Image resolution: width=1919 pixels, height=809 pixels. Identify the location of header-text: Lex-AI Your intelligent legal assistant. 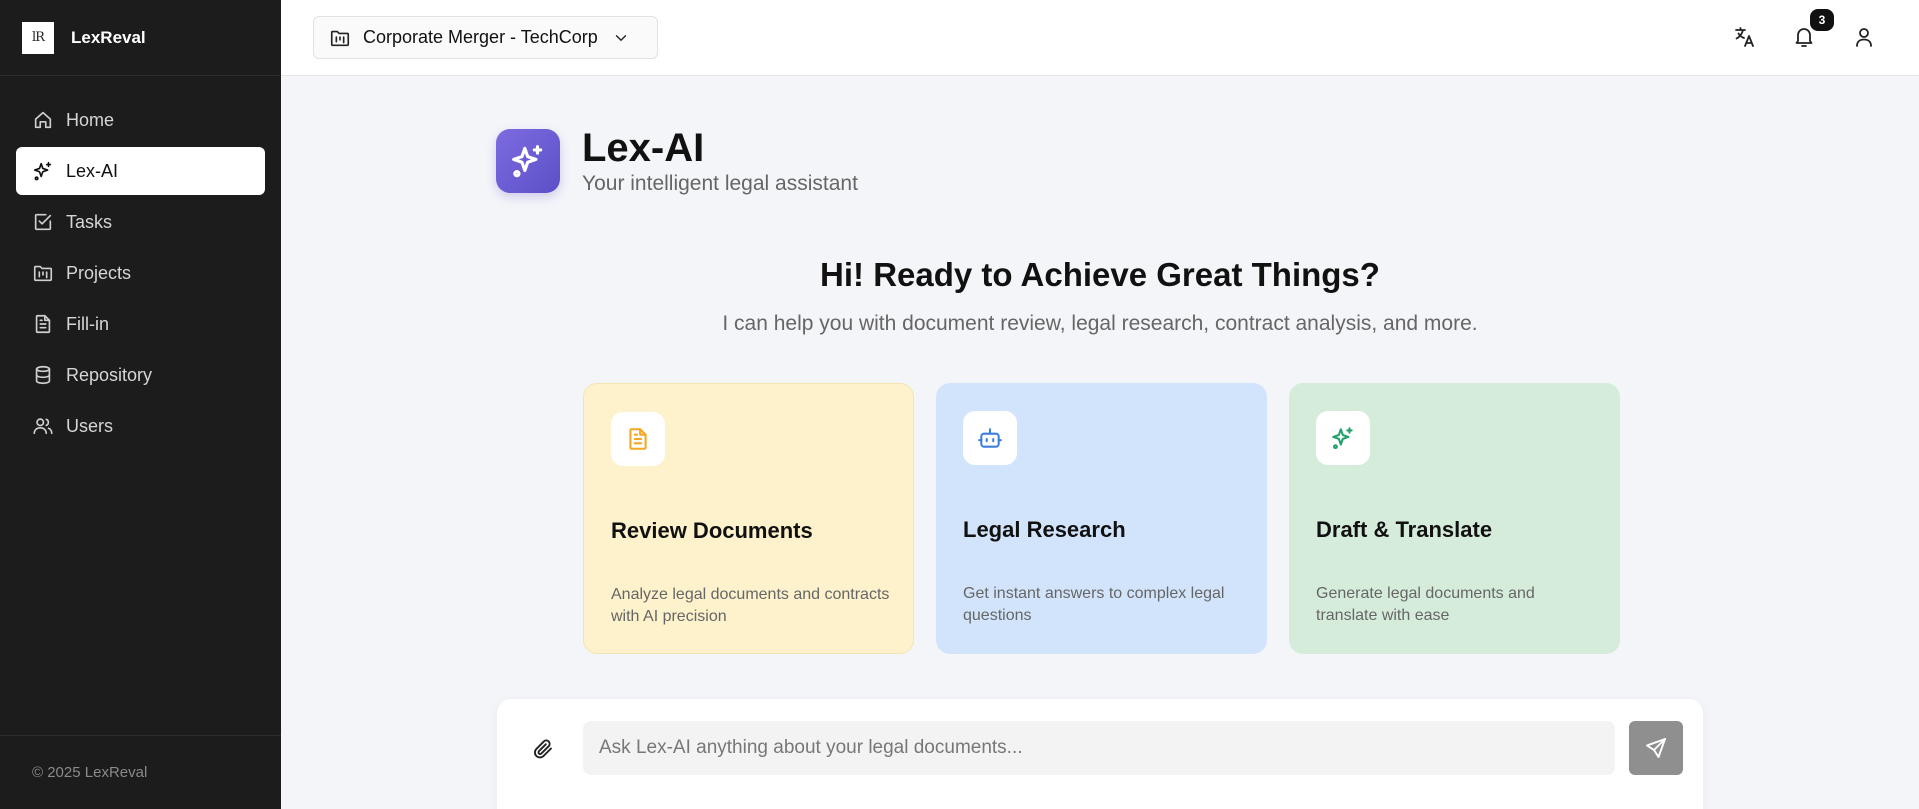
(720, 161).